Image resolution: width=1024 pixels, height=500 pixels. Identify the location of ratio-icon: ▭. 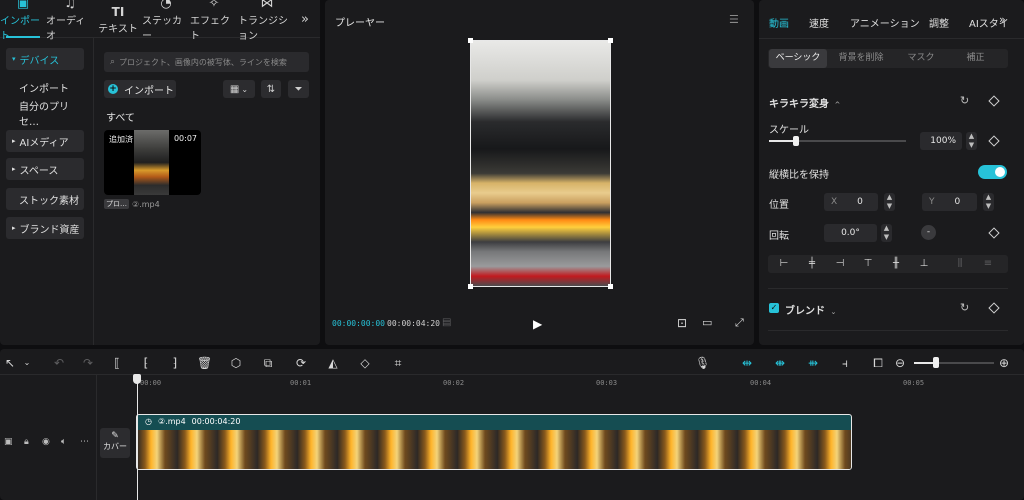
(707, 322).